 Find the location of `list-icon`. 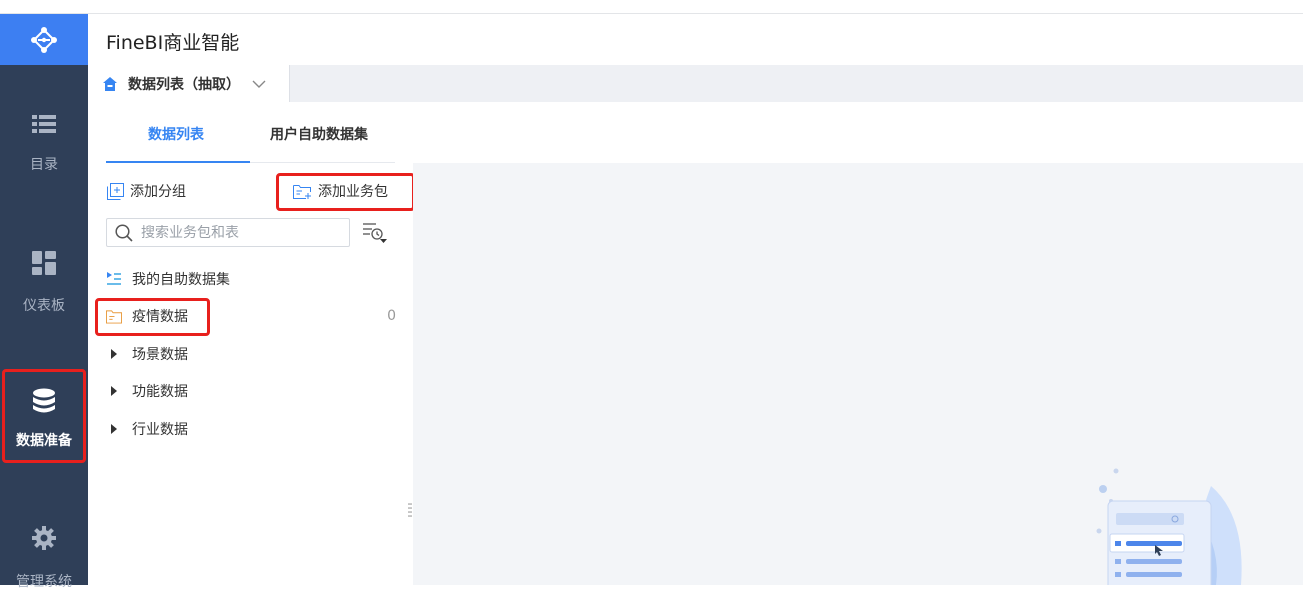

list-icon is located at coordinates (44, 124).